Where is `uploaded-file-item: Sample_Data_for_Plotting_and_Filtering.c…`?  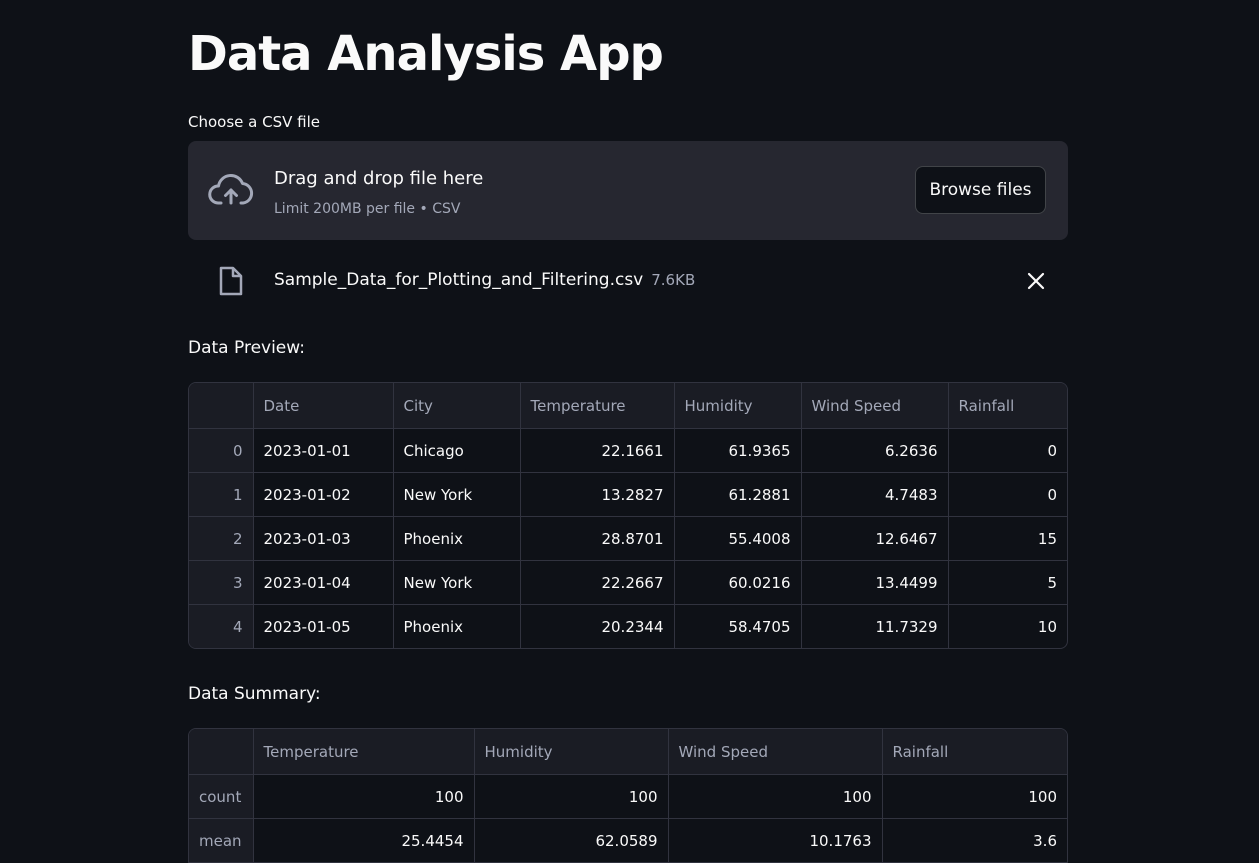 uploaded-file-item: Sample_Data_for_Plotting_and_Filtering.c… is located at coordinates (628, 280).